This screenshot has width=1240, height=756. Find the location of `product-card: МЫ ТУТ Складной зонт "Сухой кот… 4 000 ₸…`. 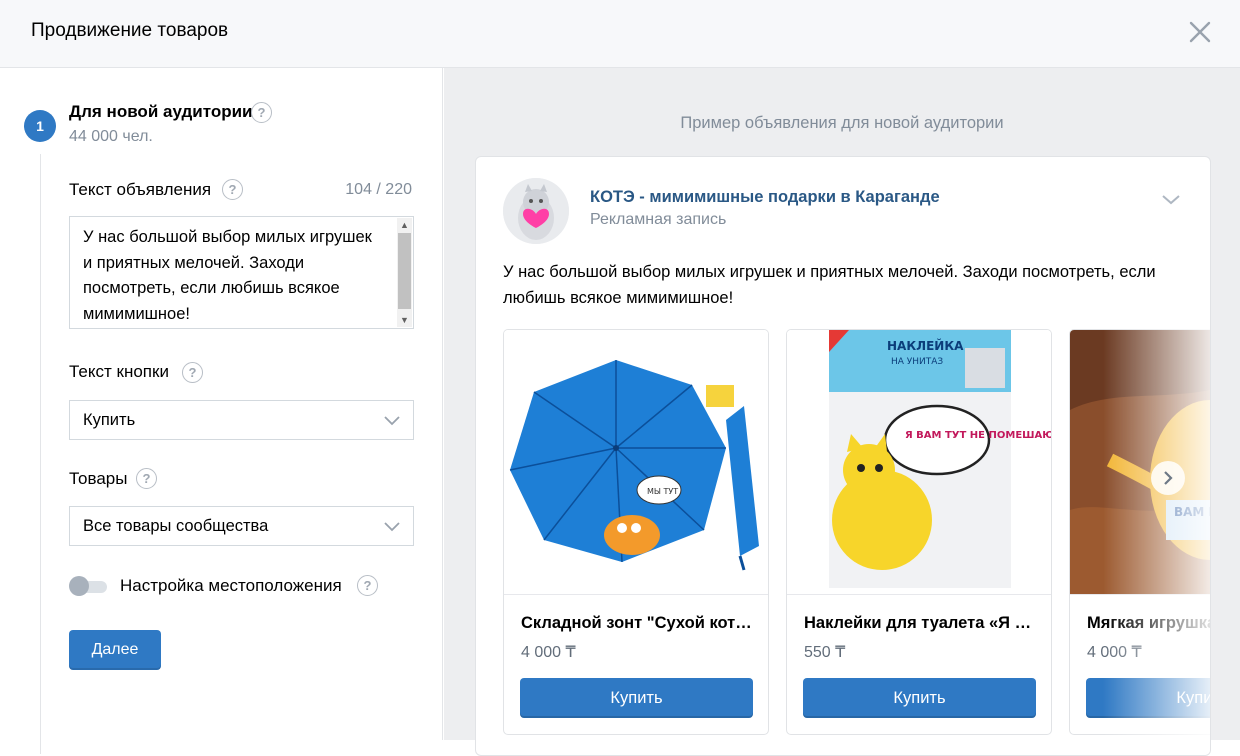

product-card: МЫ ТУТ Складной зонт "Сухой кот… 4 000 ₸… is located at coordinates (636, 532).